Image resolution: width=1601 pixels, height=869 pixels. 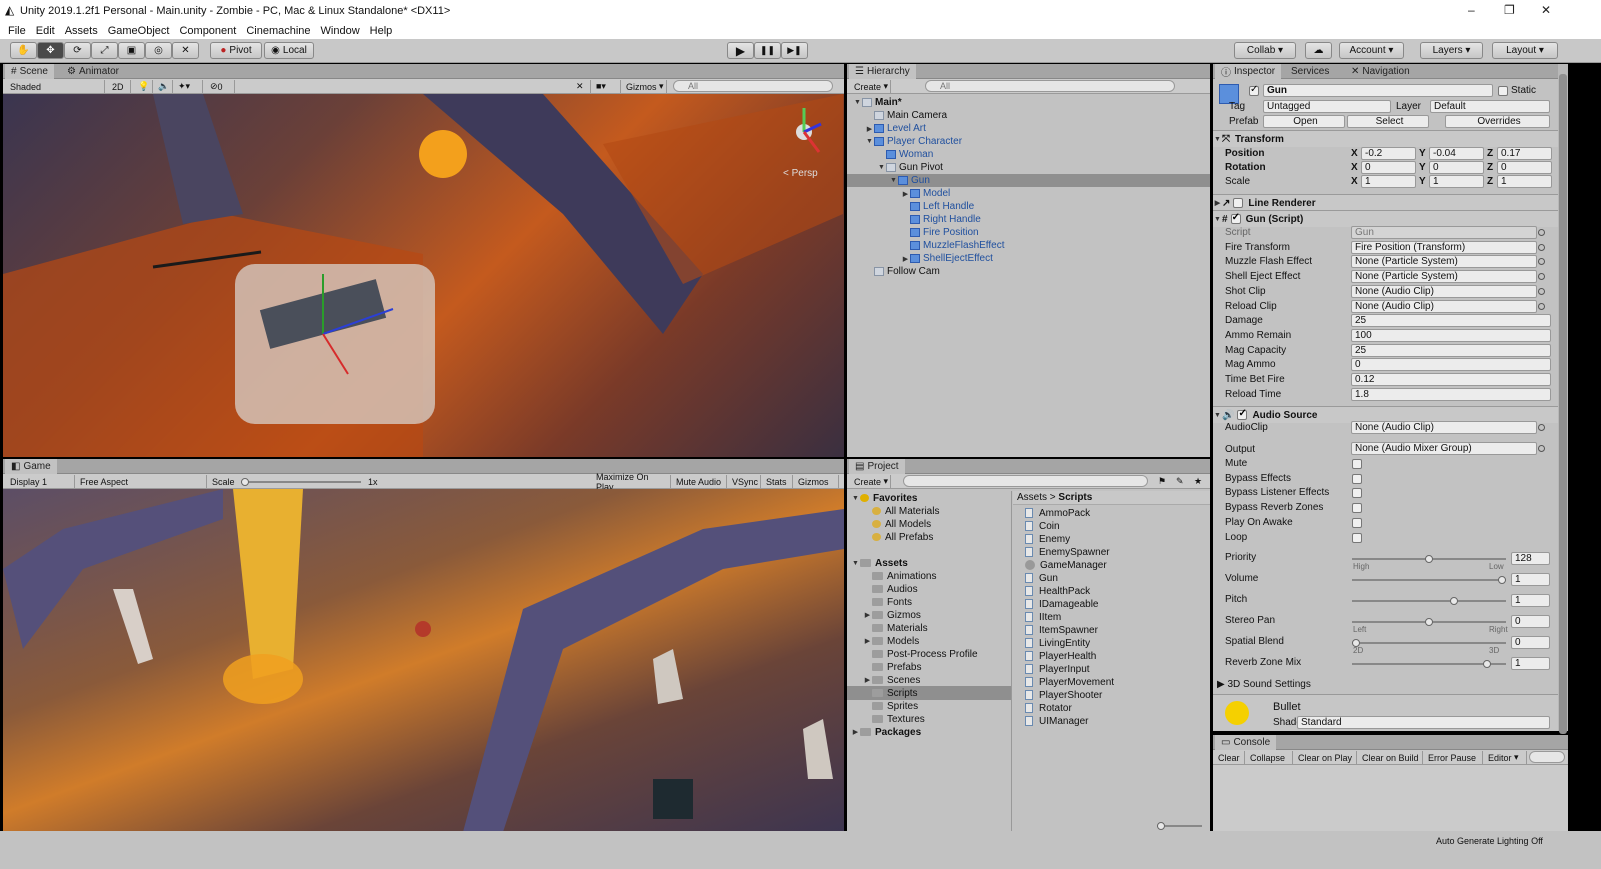 I want to click on hand-tool-icon: ✋, so click(x=23, y=50).